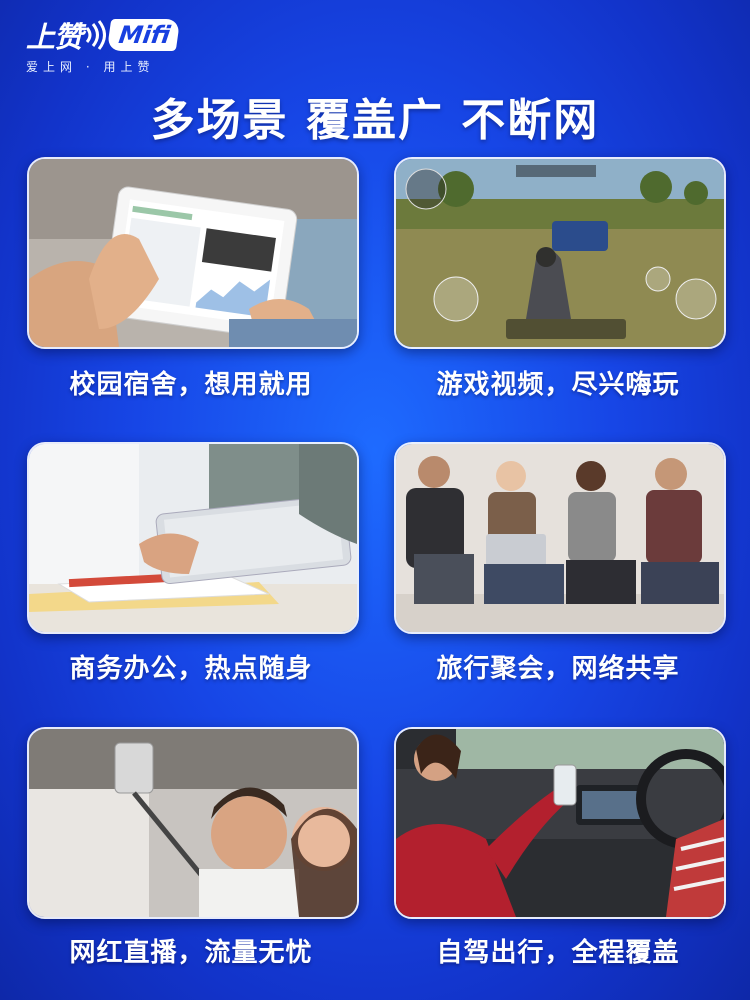 This screenshot has width=750, height=1000. I want to click on scene-image-roadtrip, so click(560, 823).